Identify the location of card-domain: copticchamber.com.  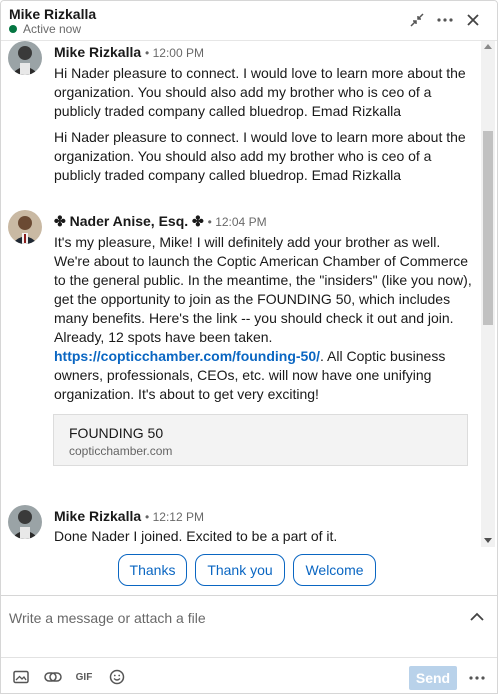
(121, 451).